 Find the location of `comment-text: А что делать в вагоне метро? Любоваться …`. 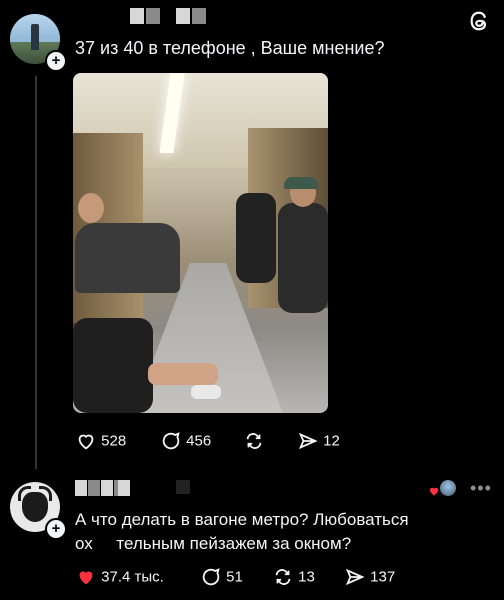

comment-text: А что делать в вагоне метро? Любоваться … is located at coordinates (242, 532).